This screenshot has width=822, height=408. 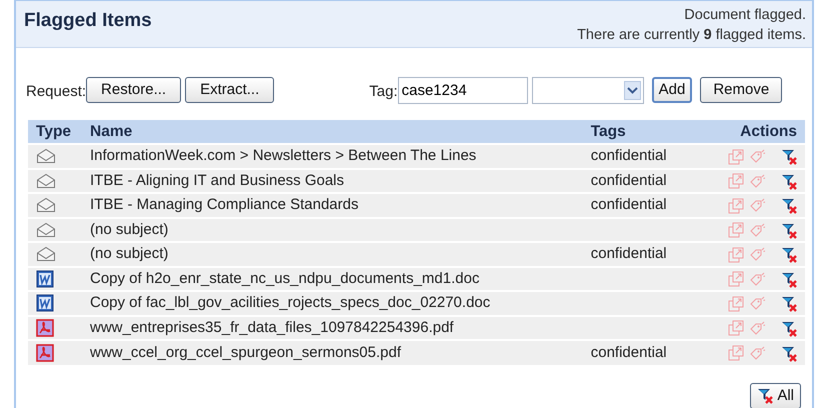 What do you see at coordinates (332, 328) in the screenshot?
I see `item-name: www_entreprises35_fr_data_files_1097842254396.pdf` at bounding box center [332, 328].